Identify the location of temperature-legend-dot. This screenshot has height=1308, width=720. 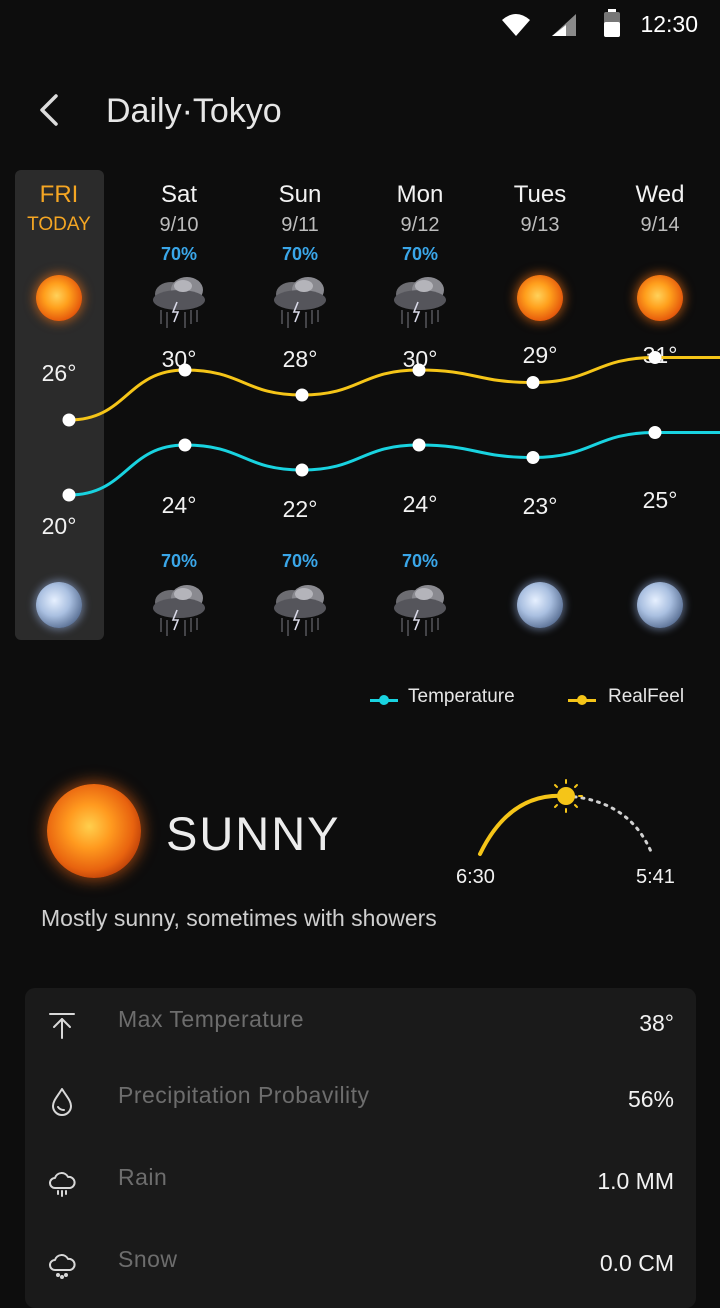
(384, 700).